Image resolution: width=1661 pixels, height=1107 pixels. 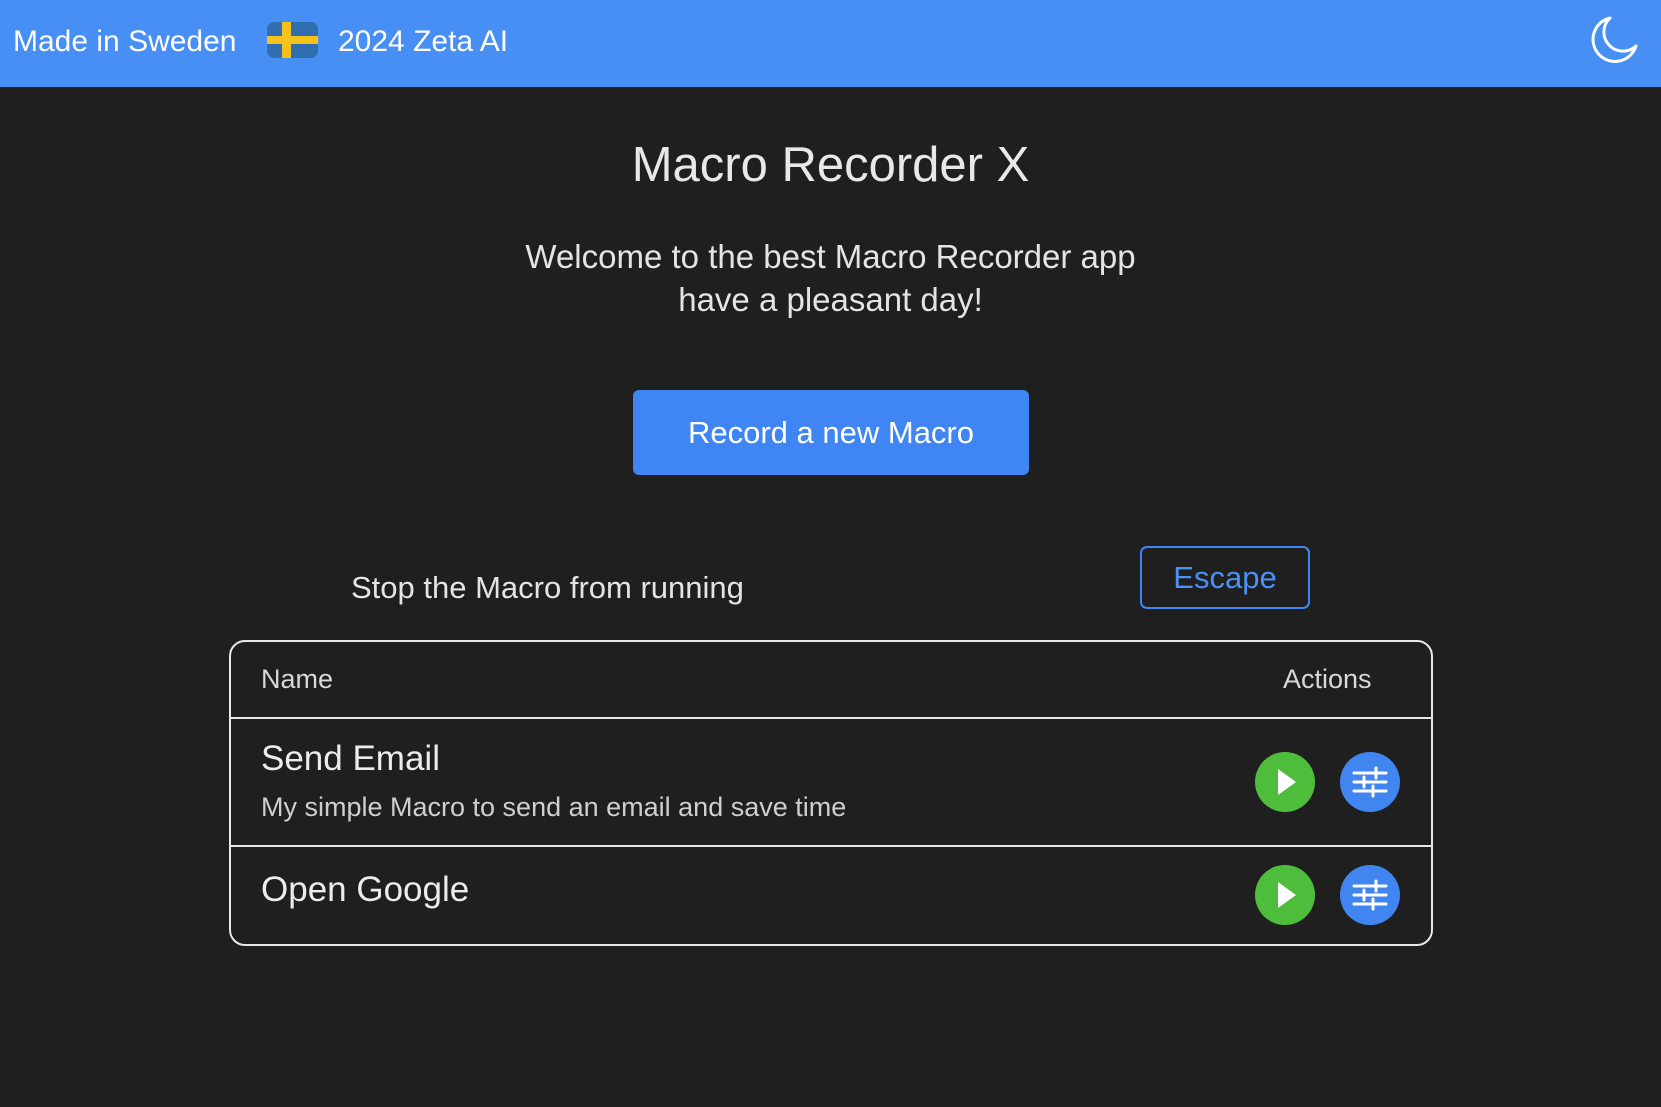 I want to click on copyright-label: 2024 Zeta AI, so click(x=423, y=41).